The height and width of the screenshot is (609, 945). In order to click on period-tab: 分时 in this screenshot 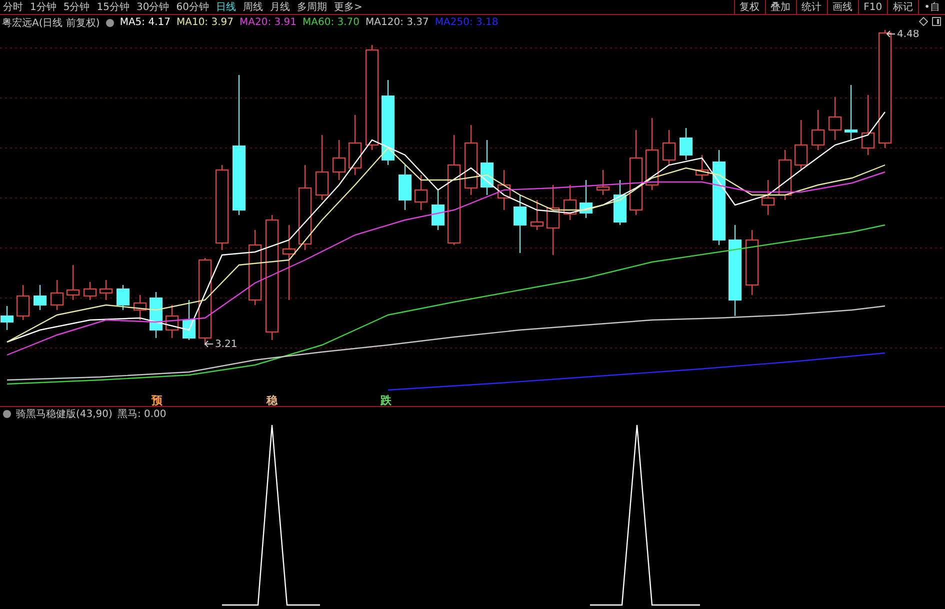, I will do `click(13, 7)`.